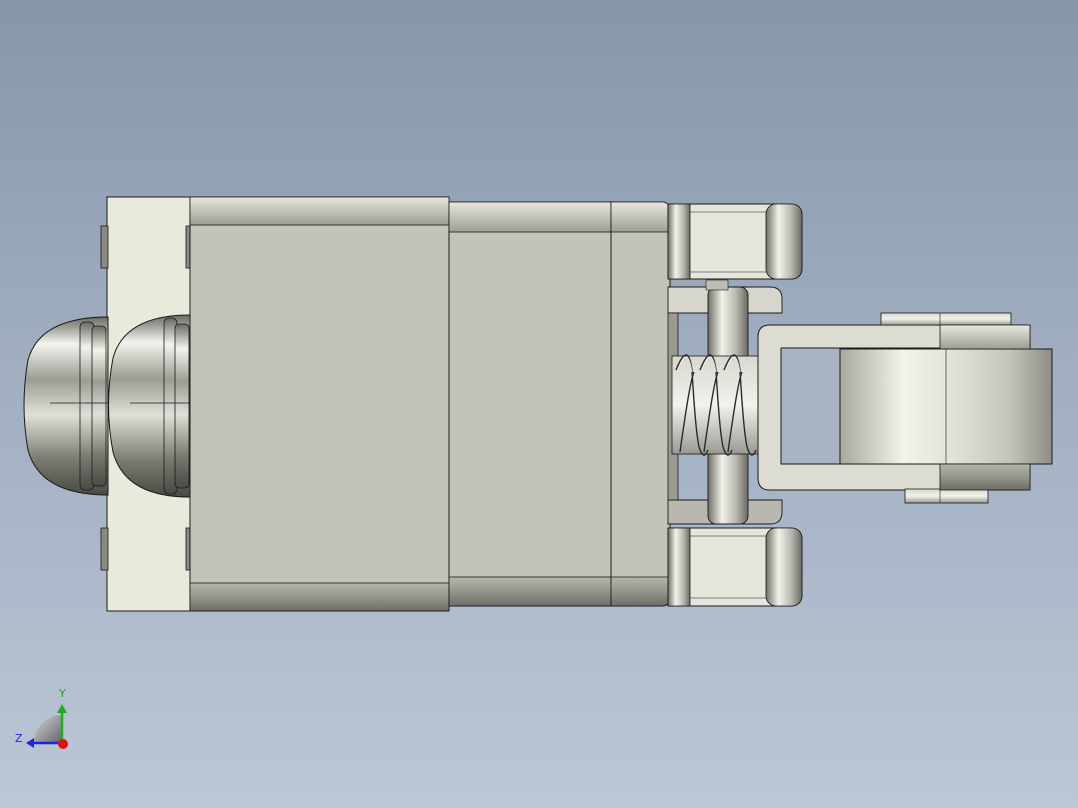 The width and height of the screenshot is (1078, 808). I want to click on plunger-domes, so click(107, 406).